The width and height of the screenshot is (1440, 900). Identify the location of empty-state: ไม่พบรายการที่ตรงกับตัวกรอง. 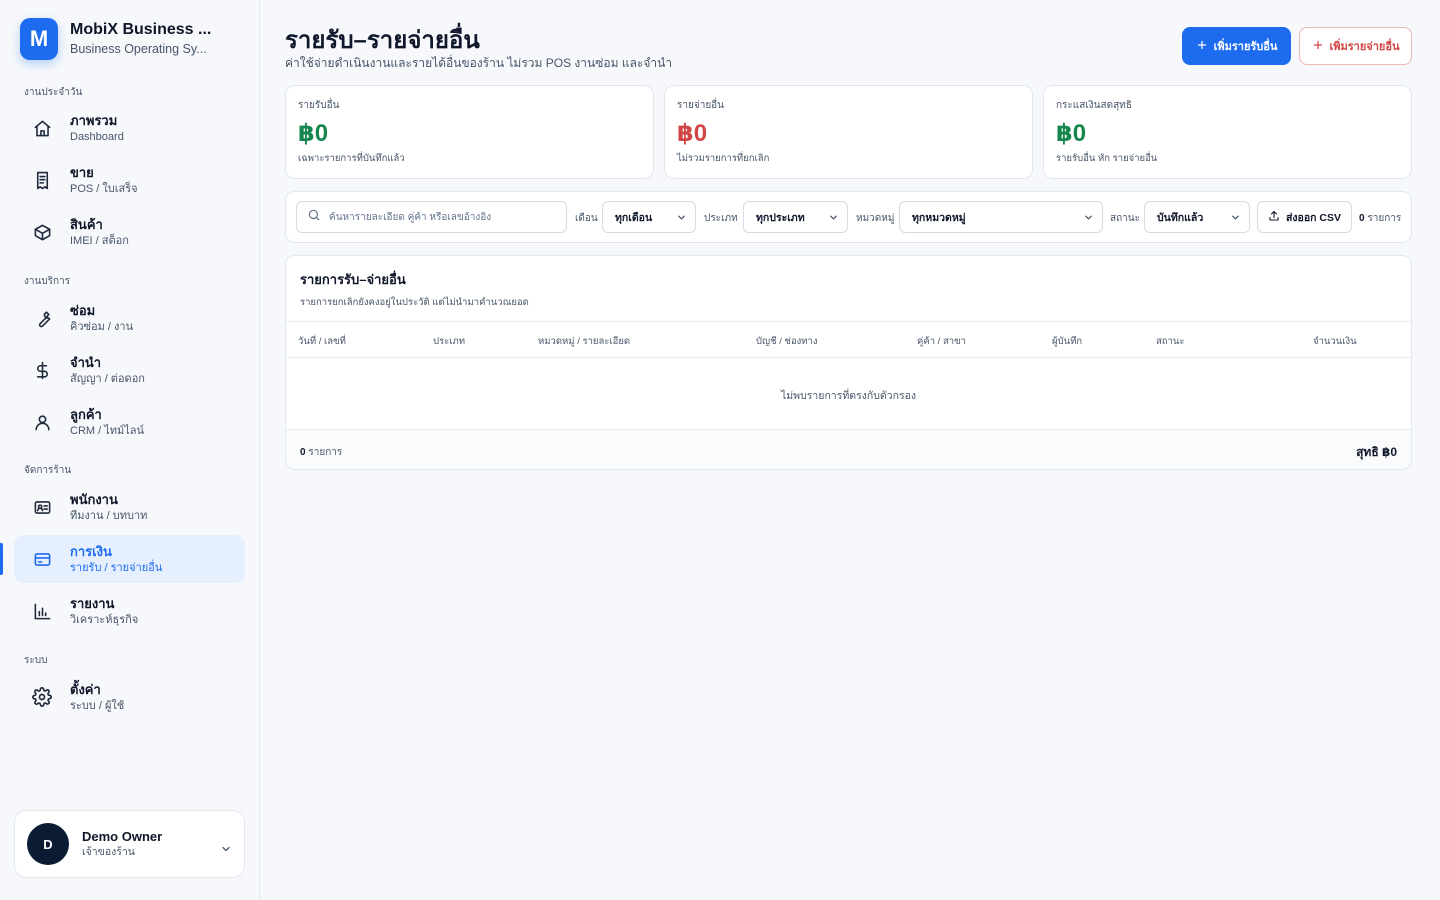
(848, 396).